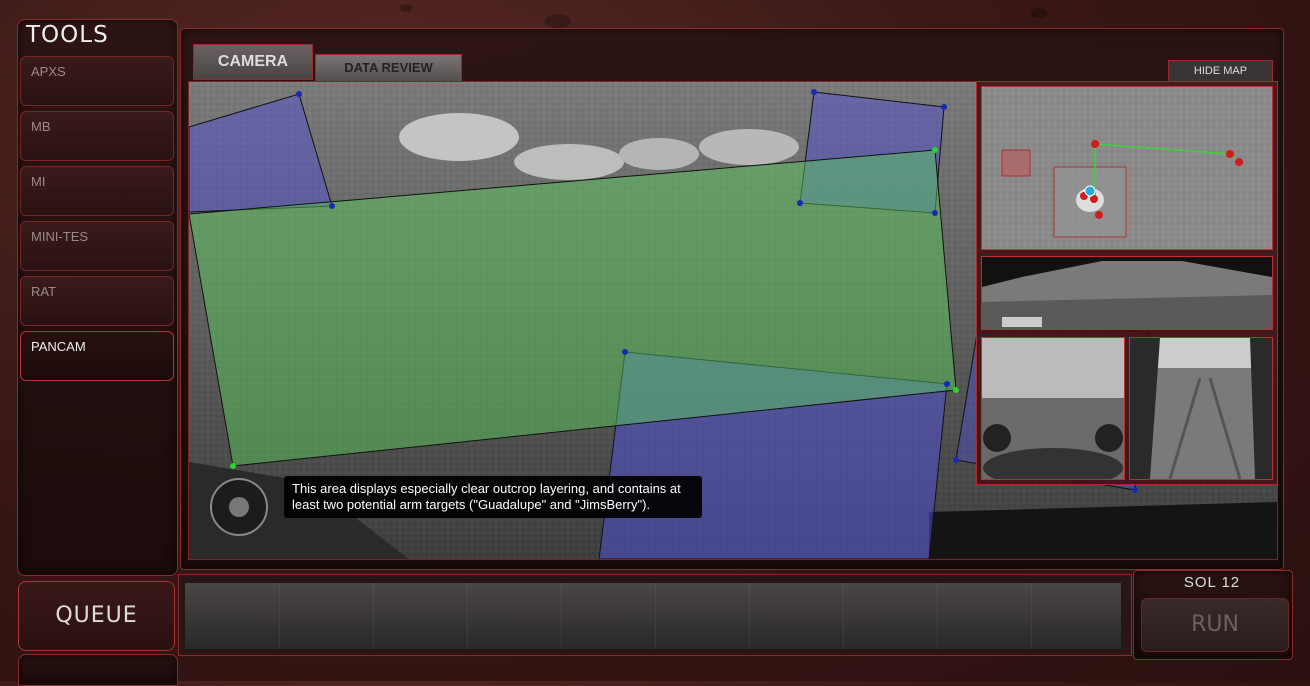 The width and height of the screenshot is (1310, 686). I want to click on map-panel, so click(1127, 283).